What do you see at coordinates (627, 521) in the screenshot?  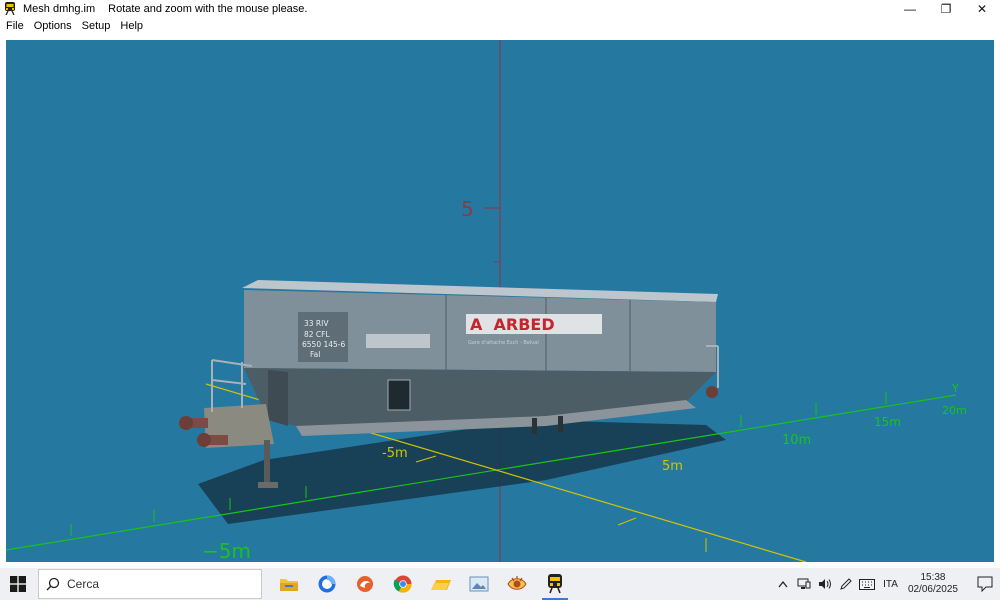 I see `x-tick` at bounding box center [627, 521].